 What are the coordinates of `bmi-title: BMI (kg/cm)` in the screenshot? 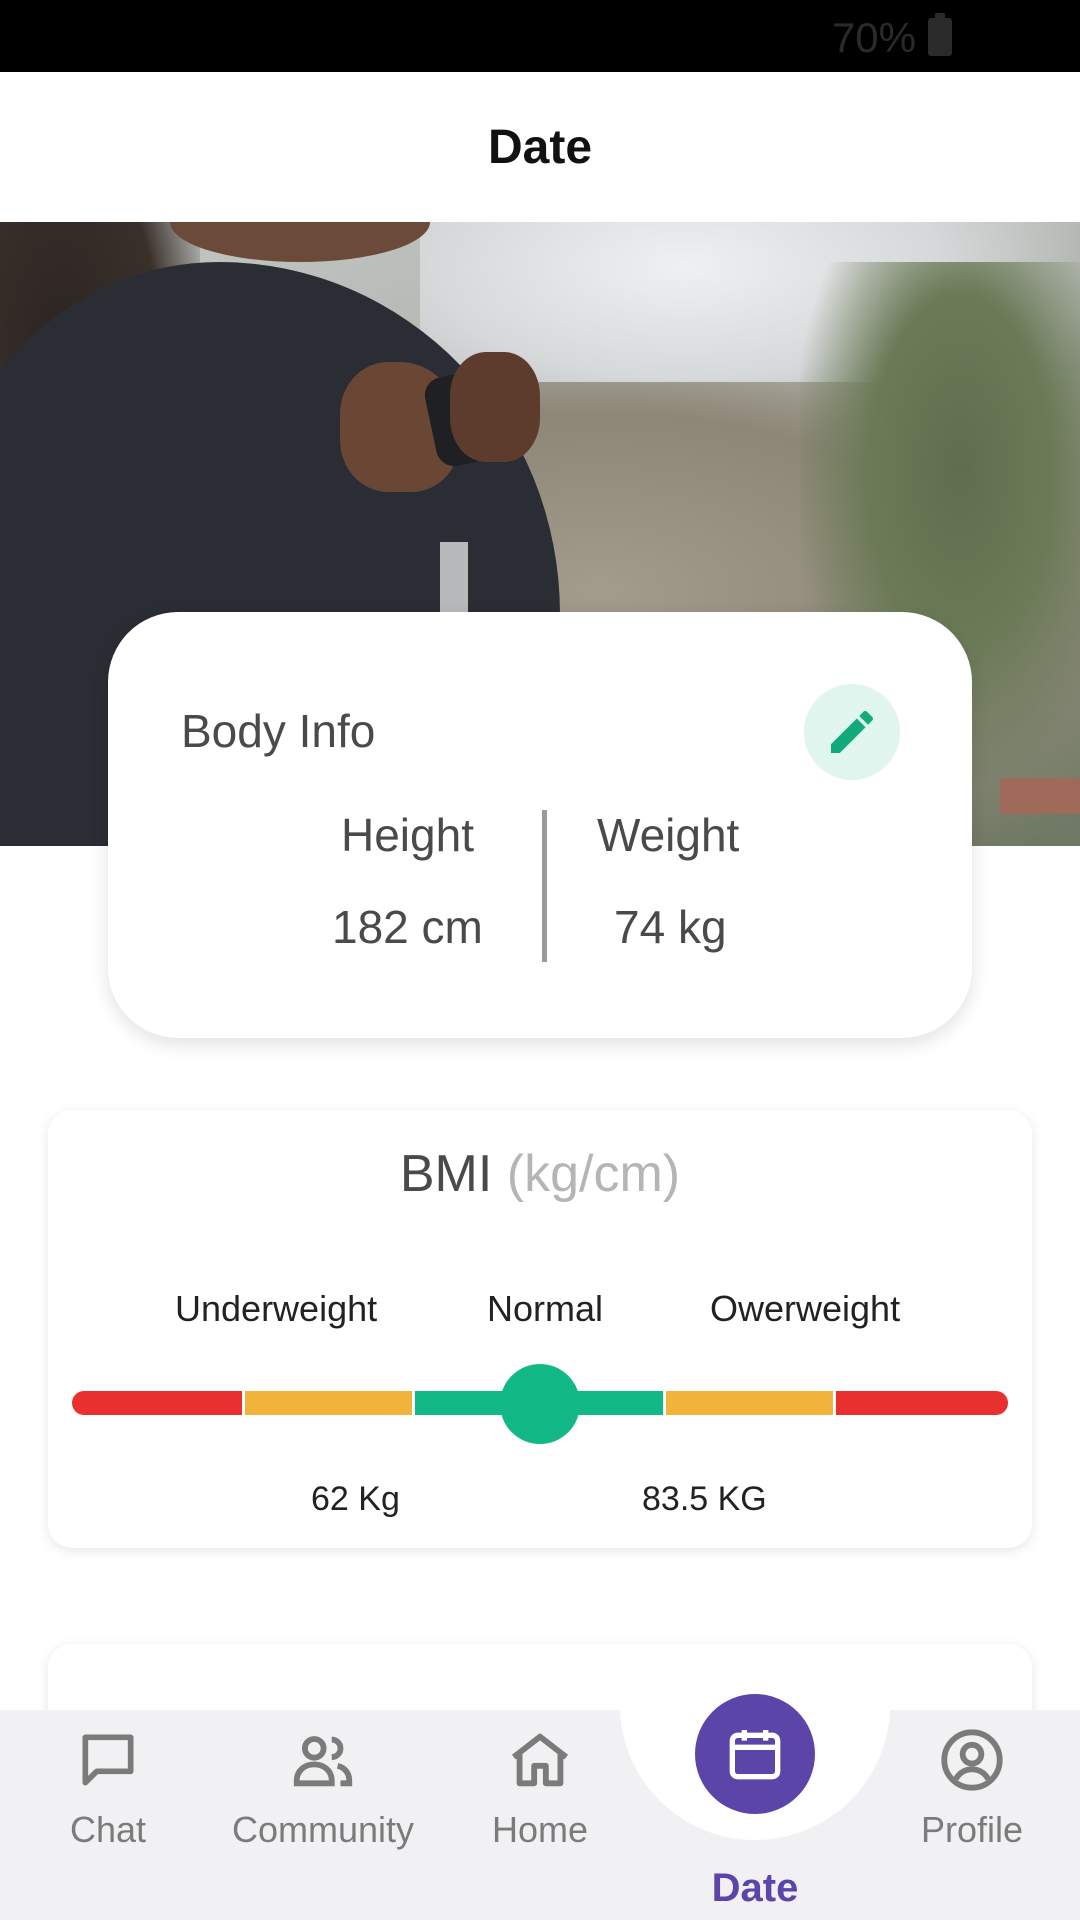 It's located at (540, 1174).